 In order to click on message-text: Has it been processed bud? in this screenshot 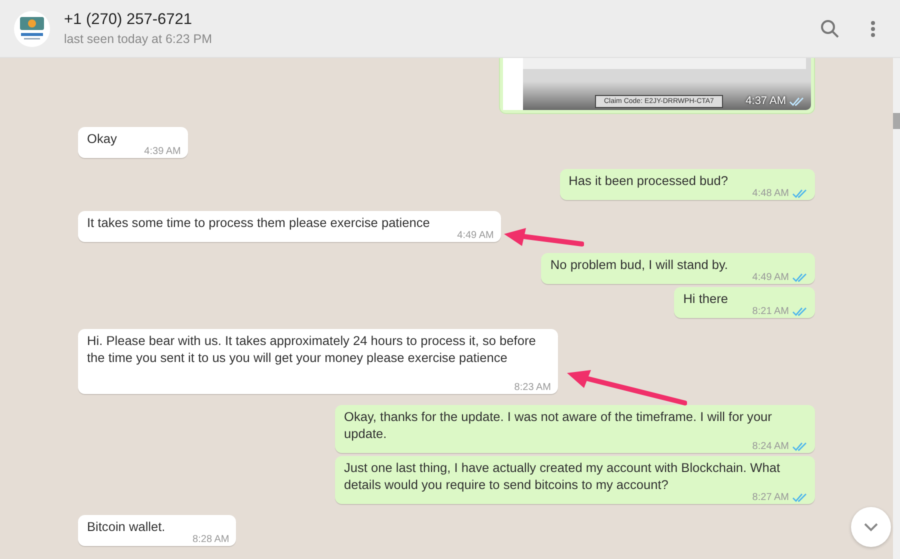, I will do `click(648, 180)`.